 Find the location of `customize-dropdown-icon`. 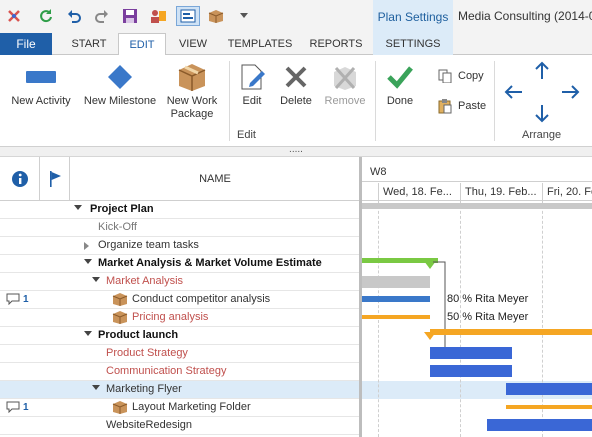

customize-dropdown-icon is located at coordinates (244, 16).